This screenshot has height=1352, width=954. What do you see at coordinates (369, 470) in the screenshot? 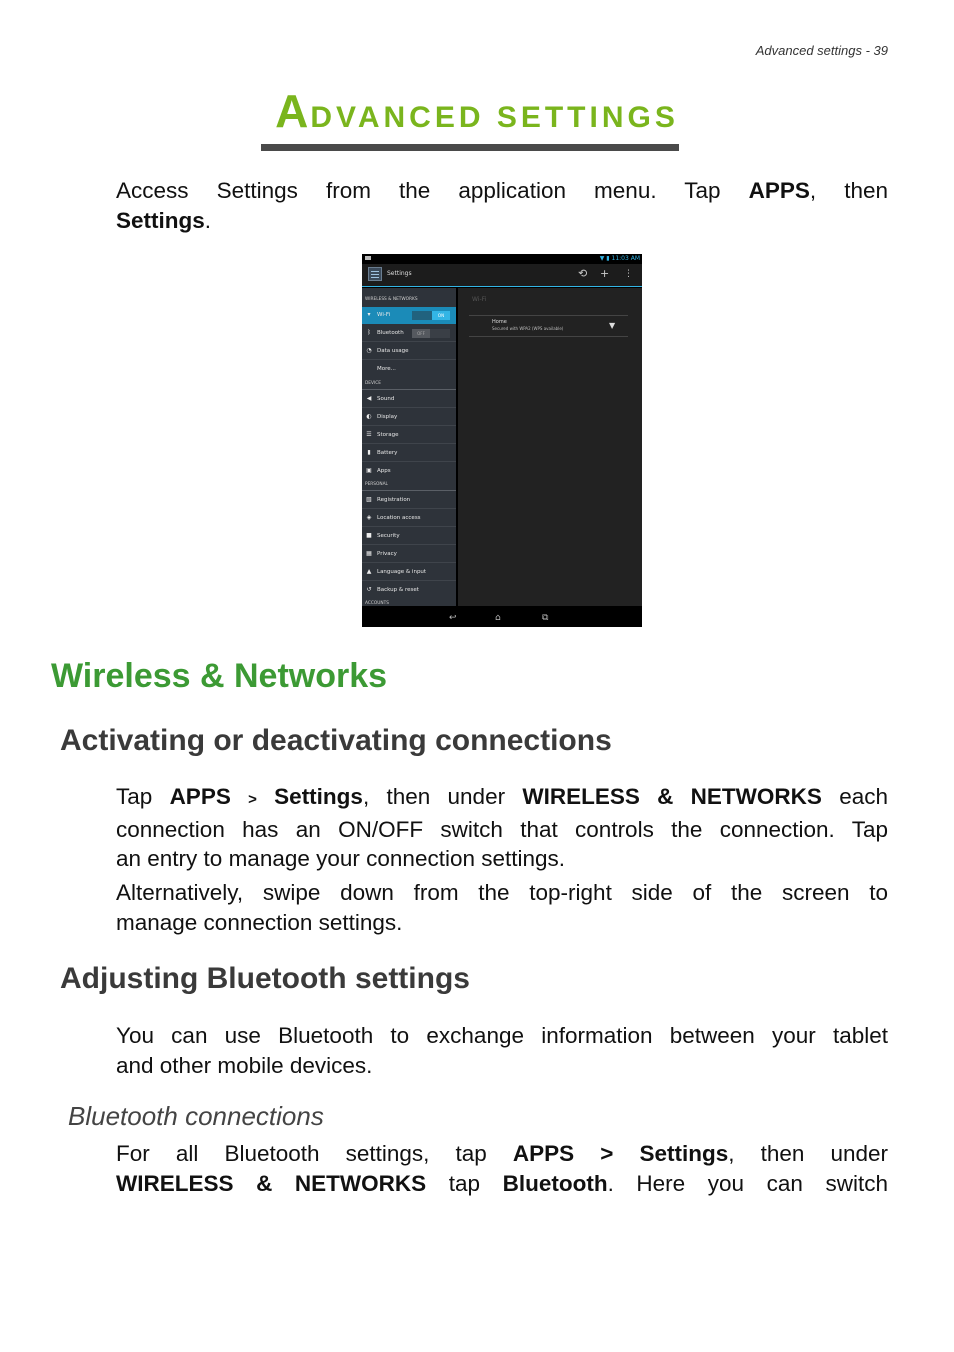
I see `apps-icon: ▣` at bounding box center [369, 470].